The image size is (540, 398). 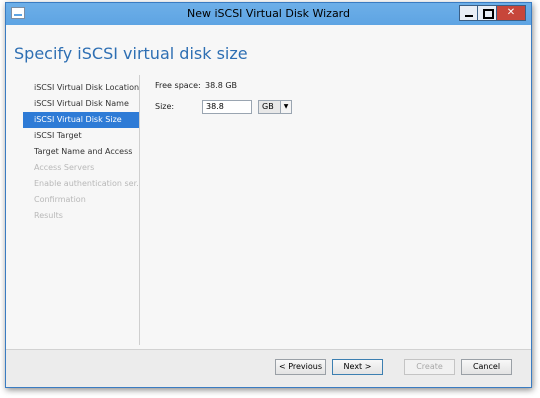 What do you see at coordinates (300, 367) in the screenshot?
I see `previous-button: < Previous` at bounding box center [300, 367].